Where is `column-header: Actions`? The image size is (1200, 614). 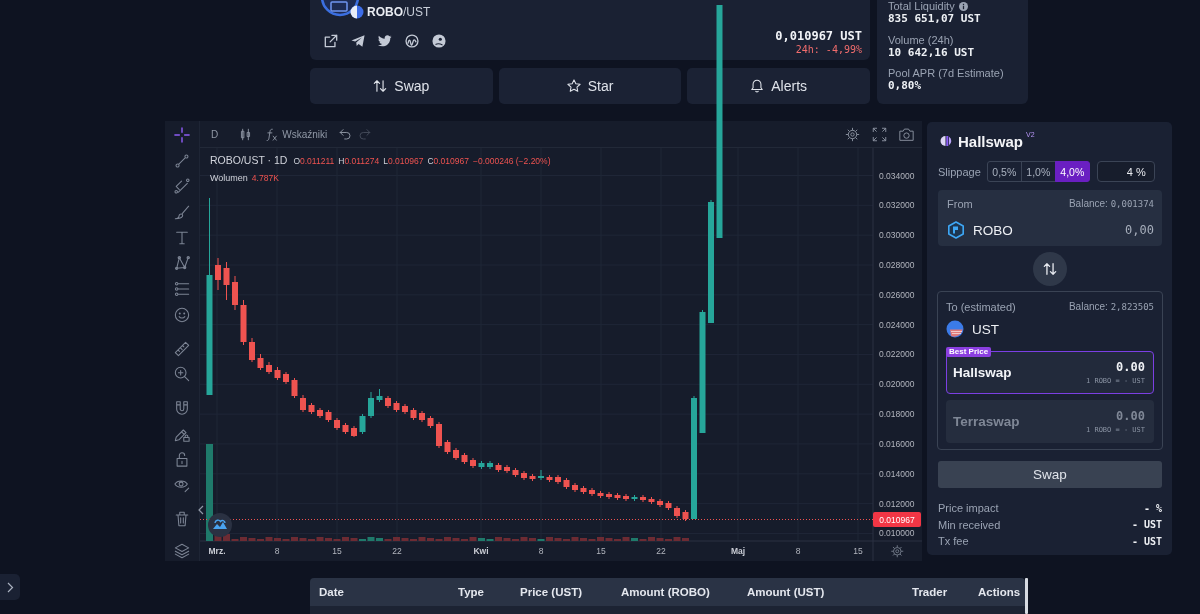 column-header: Actions is located at coordinates (999, 592).